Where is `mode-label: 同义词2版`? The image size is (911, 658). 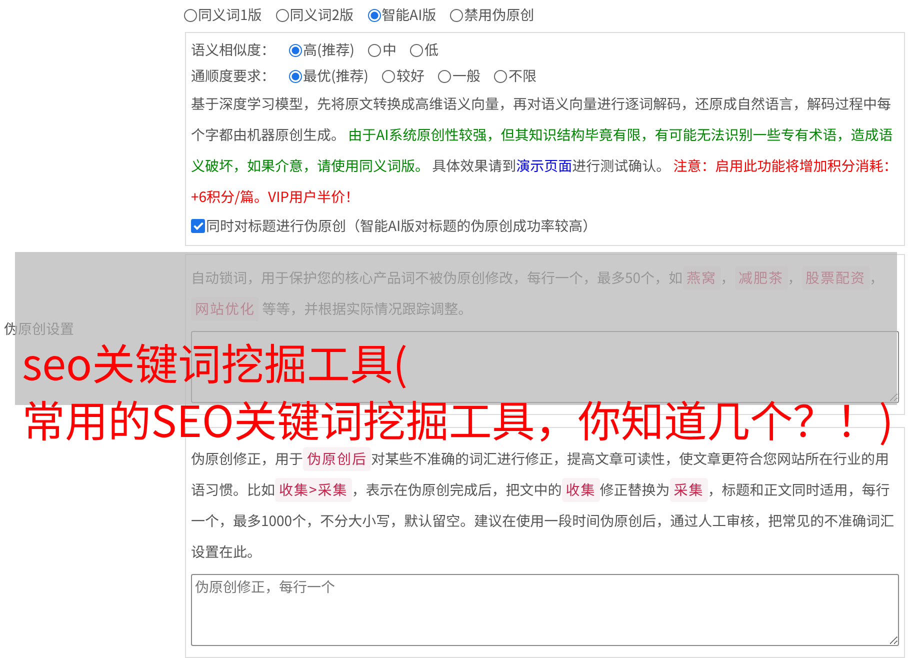
mode-label: 同义词2版 is located at coordinates (322, 15).